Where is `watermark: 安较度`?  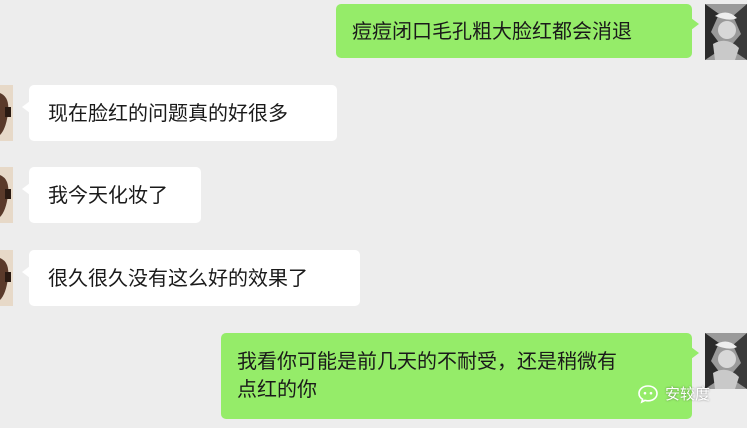 watermark: 安较度 is located at coordinates (673, 393).